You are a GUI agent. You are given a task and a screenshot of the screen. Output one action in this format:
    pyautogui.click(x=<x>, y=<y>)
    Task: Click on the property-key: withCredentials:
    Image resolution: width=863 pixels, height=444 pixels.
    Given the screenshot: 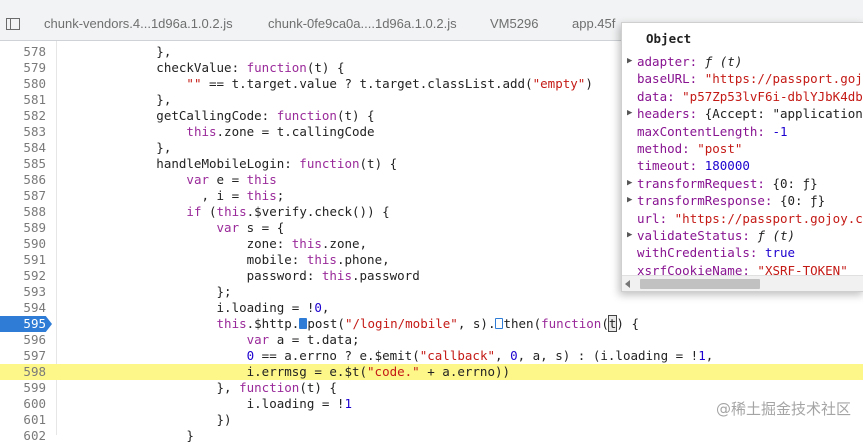 What is the action you would take?
    pyautogui.click(x=701, y=253)
    